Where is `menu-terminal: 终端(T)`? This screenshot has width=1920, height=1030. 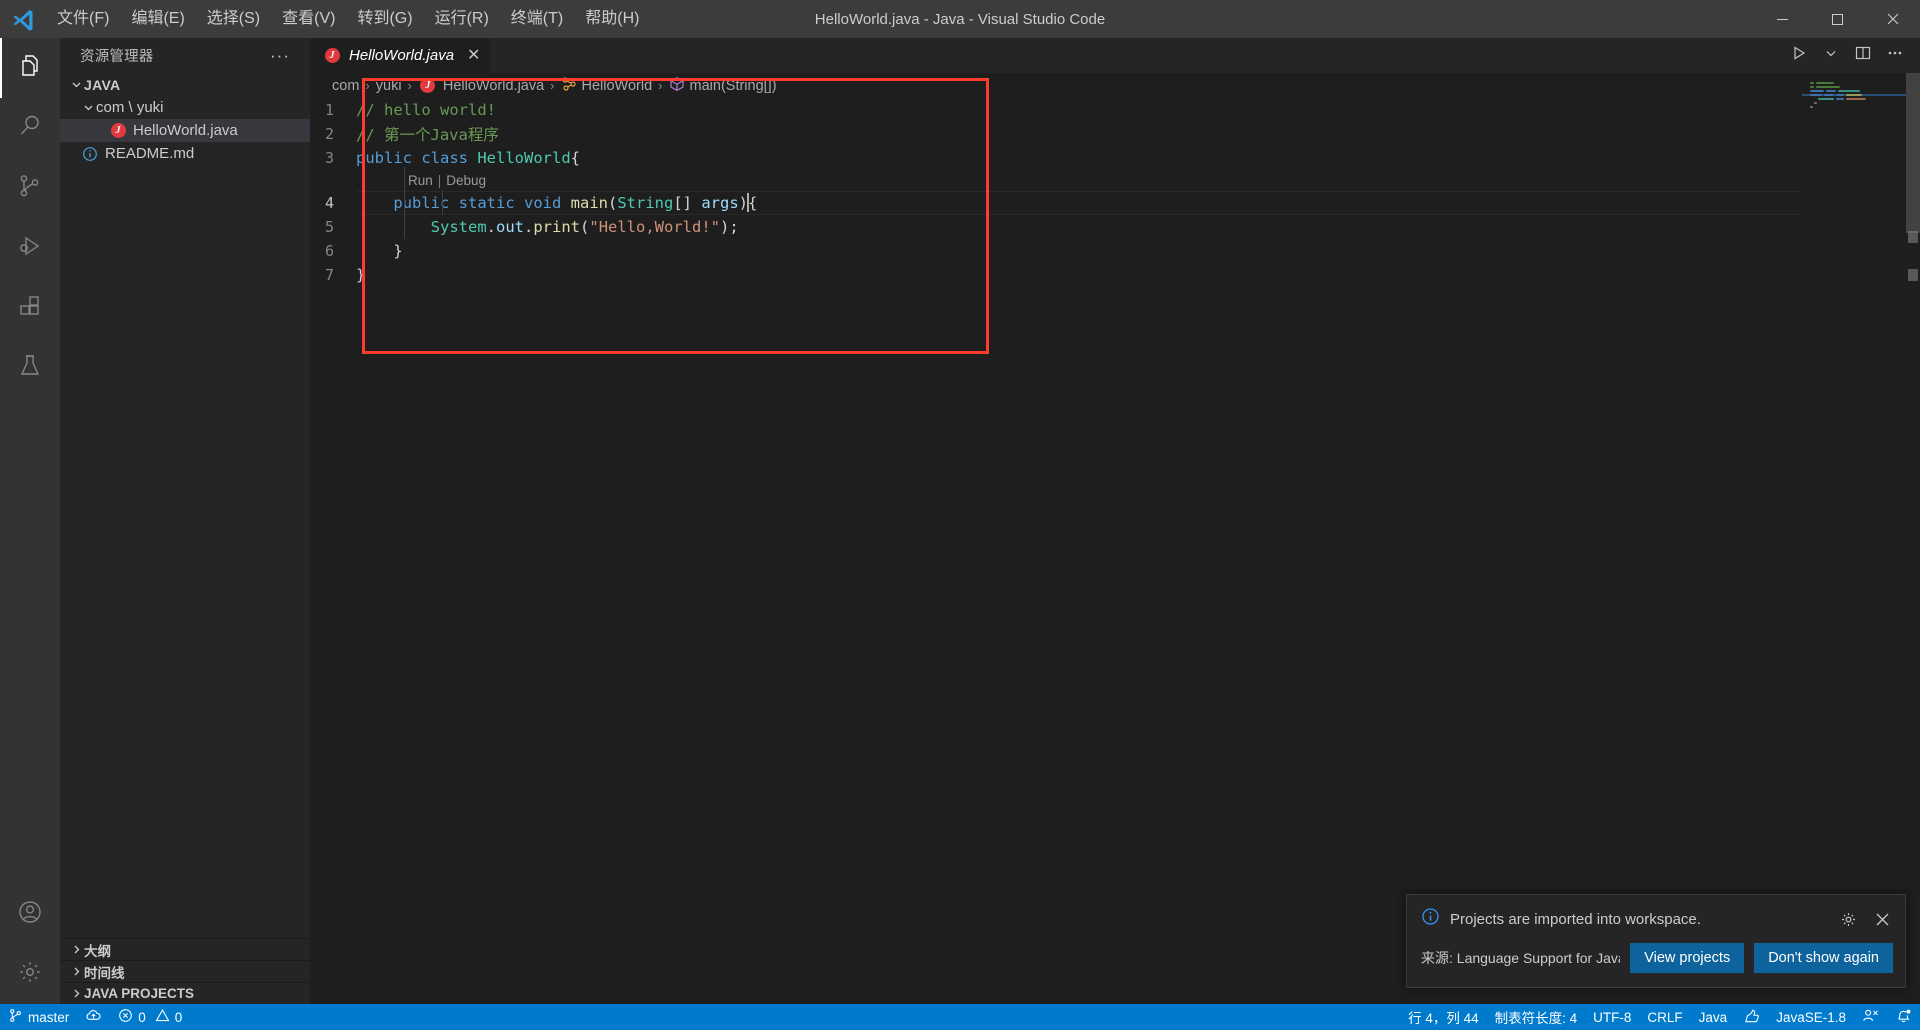 menu-terminal: 终端(T) is located at coordinates (537, 19).